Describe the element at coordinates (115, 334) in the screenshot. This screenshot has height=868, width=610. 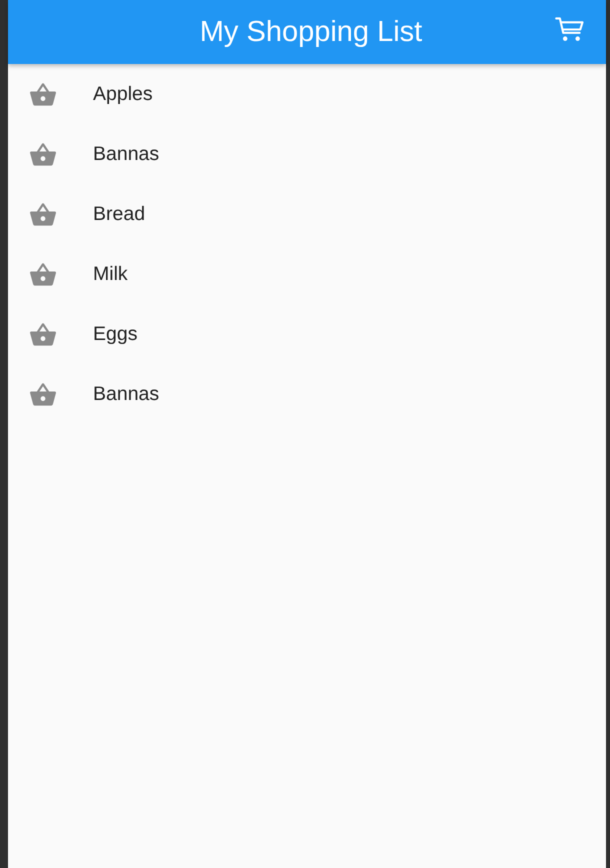
I see `item-label: Eggs` at that location.